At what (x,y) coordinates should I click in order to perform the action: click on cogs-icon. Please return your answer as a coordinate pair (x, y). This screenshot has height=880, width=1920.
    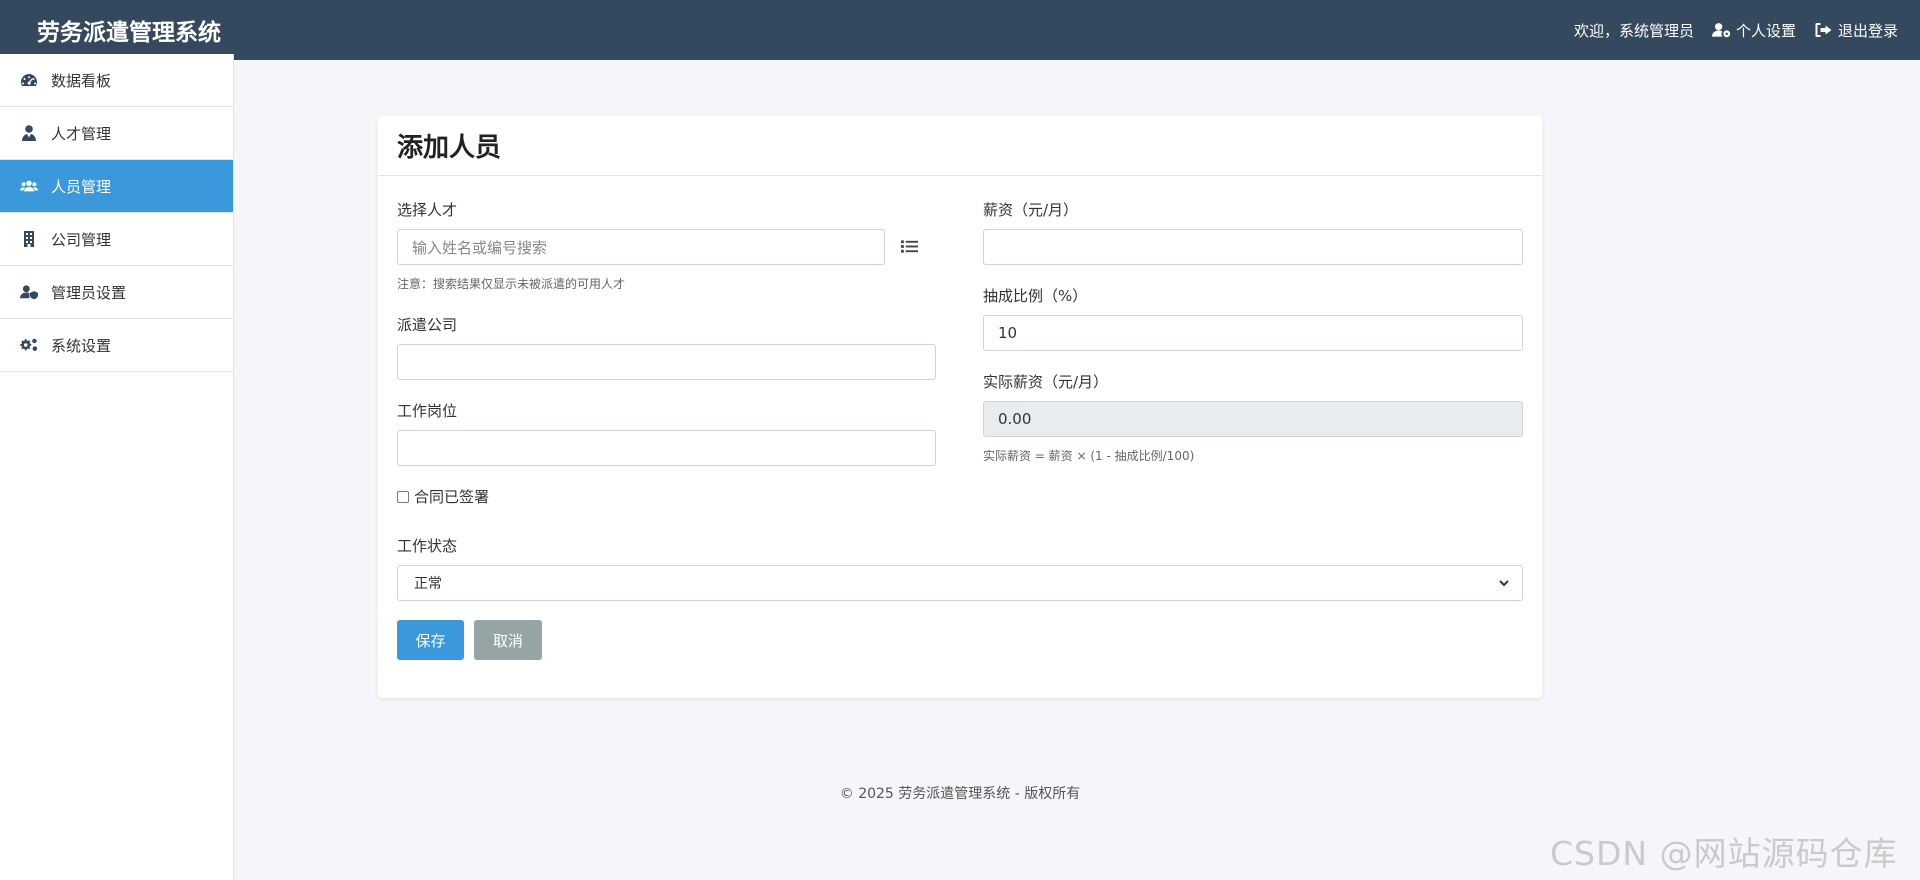
    Looking at the image, I should click on (29, 345).